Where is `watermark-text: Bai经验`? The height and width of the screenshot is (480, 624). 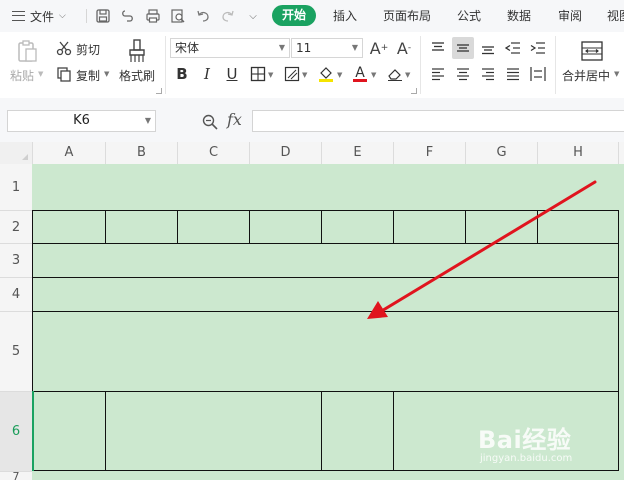 watermark-text: Bai经验 is located at coordinates (525, 440).